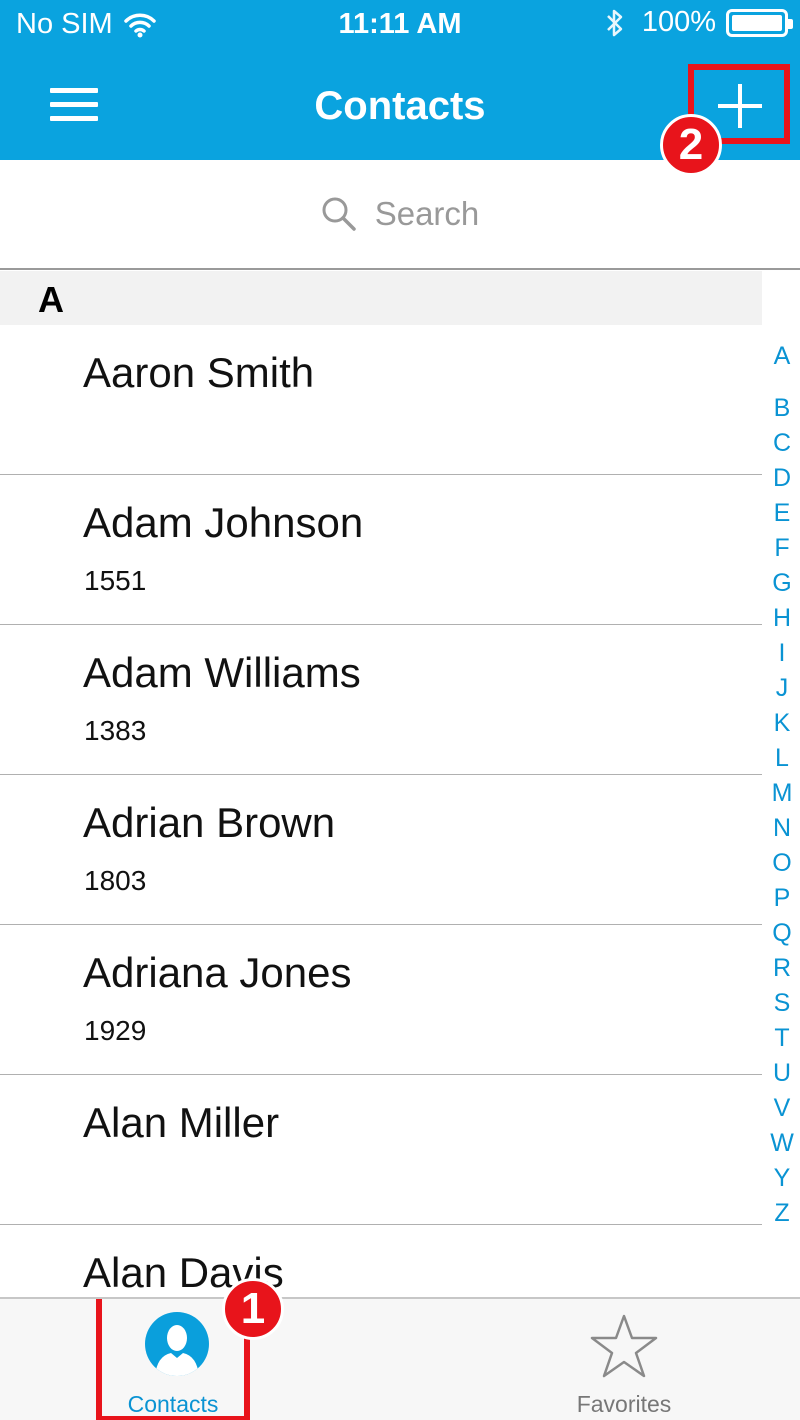 This screenshot has height=1420, width=800. What do you see at coordinates (381, 550) in the screenshot?
I see `contact-row: Adam Johnson 1551` at bounding box center [381, 550].